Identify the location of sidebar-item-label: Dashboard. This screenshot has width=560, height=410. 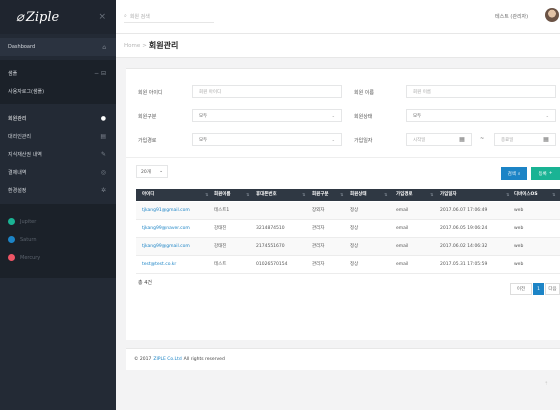
(22, 47).